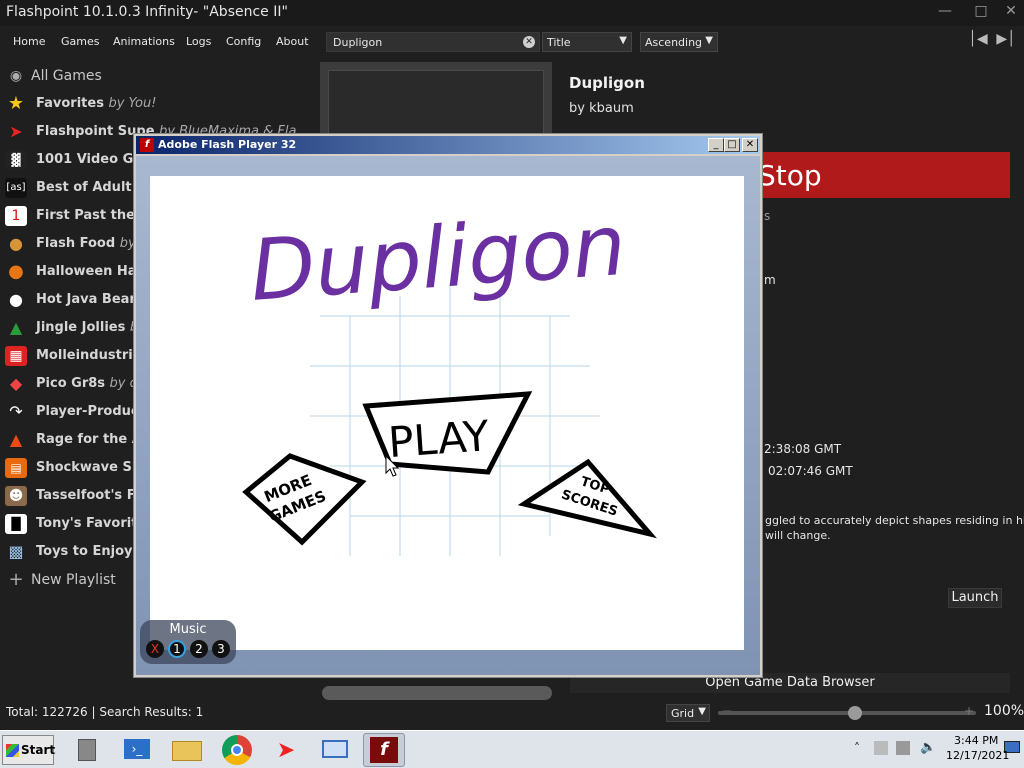 Image resolution: width=1024 pixels, height=768 pixels. What do you see at coordinates (1006, 41) in the screenshot?
I see `collapse-right-icon: ▶│` at bounding box center [1006, 41].